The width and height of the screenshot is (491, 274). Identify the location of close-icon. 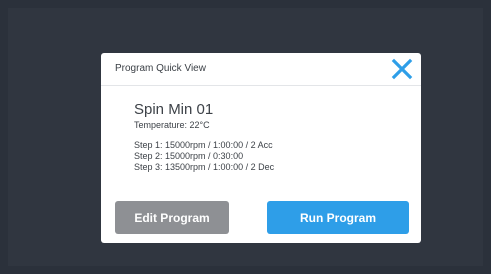
(402, 69).